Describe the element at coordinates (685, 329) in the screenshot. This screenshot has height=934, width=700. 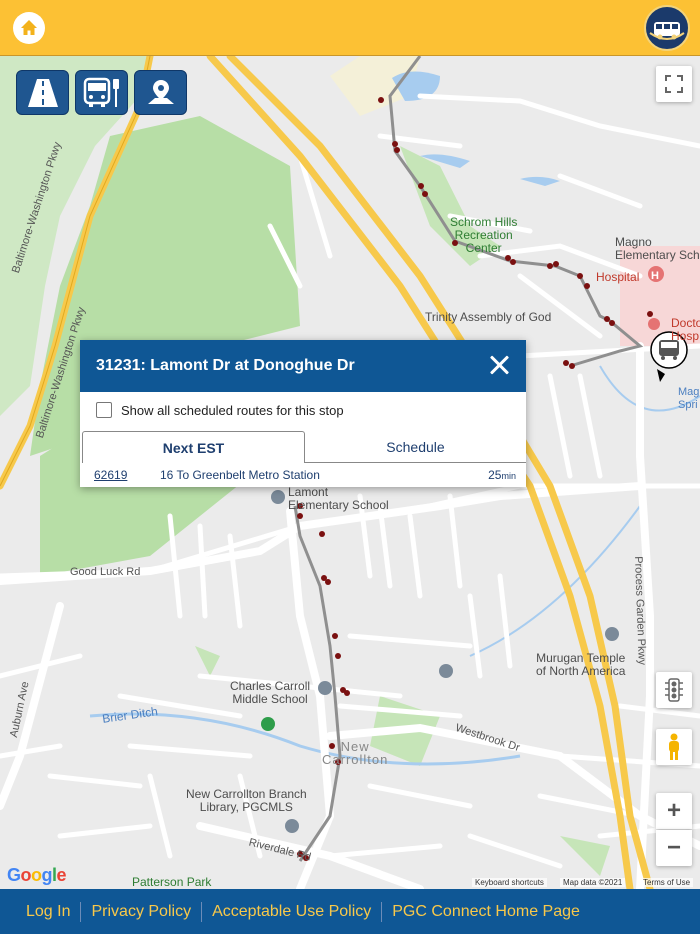
I see `label-doctors-hospital: Docto Hosp` at that location.